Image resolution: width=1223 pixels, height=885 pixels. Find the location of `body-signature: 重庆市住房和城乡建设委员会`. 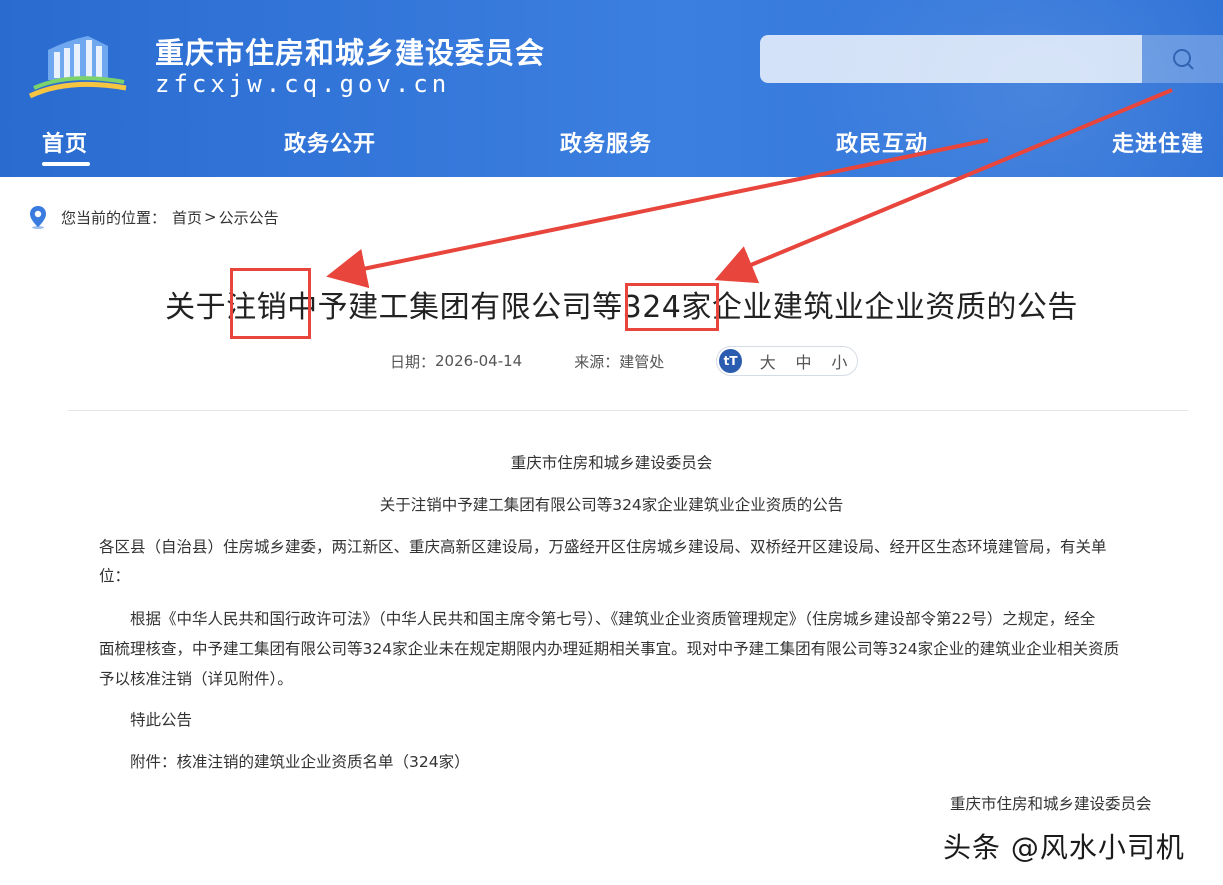

body-signature: 重庆市住房和城乡建设委员会 is located at coordinates (1051, 804).